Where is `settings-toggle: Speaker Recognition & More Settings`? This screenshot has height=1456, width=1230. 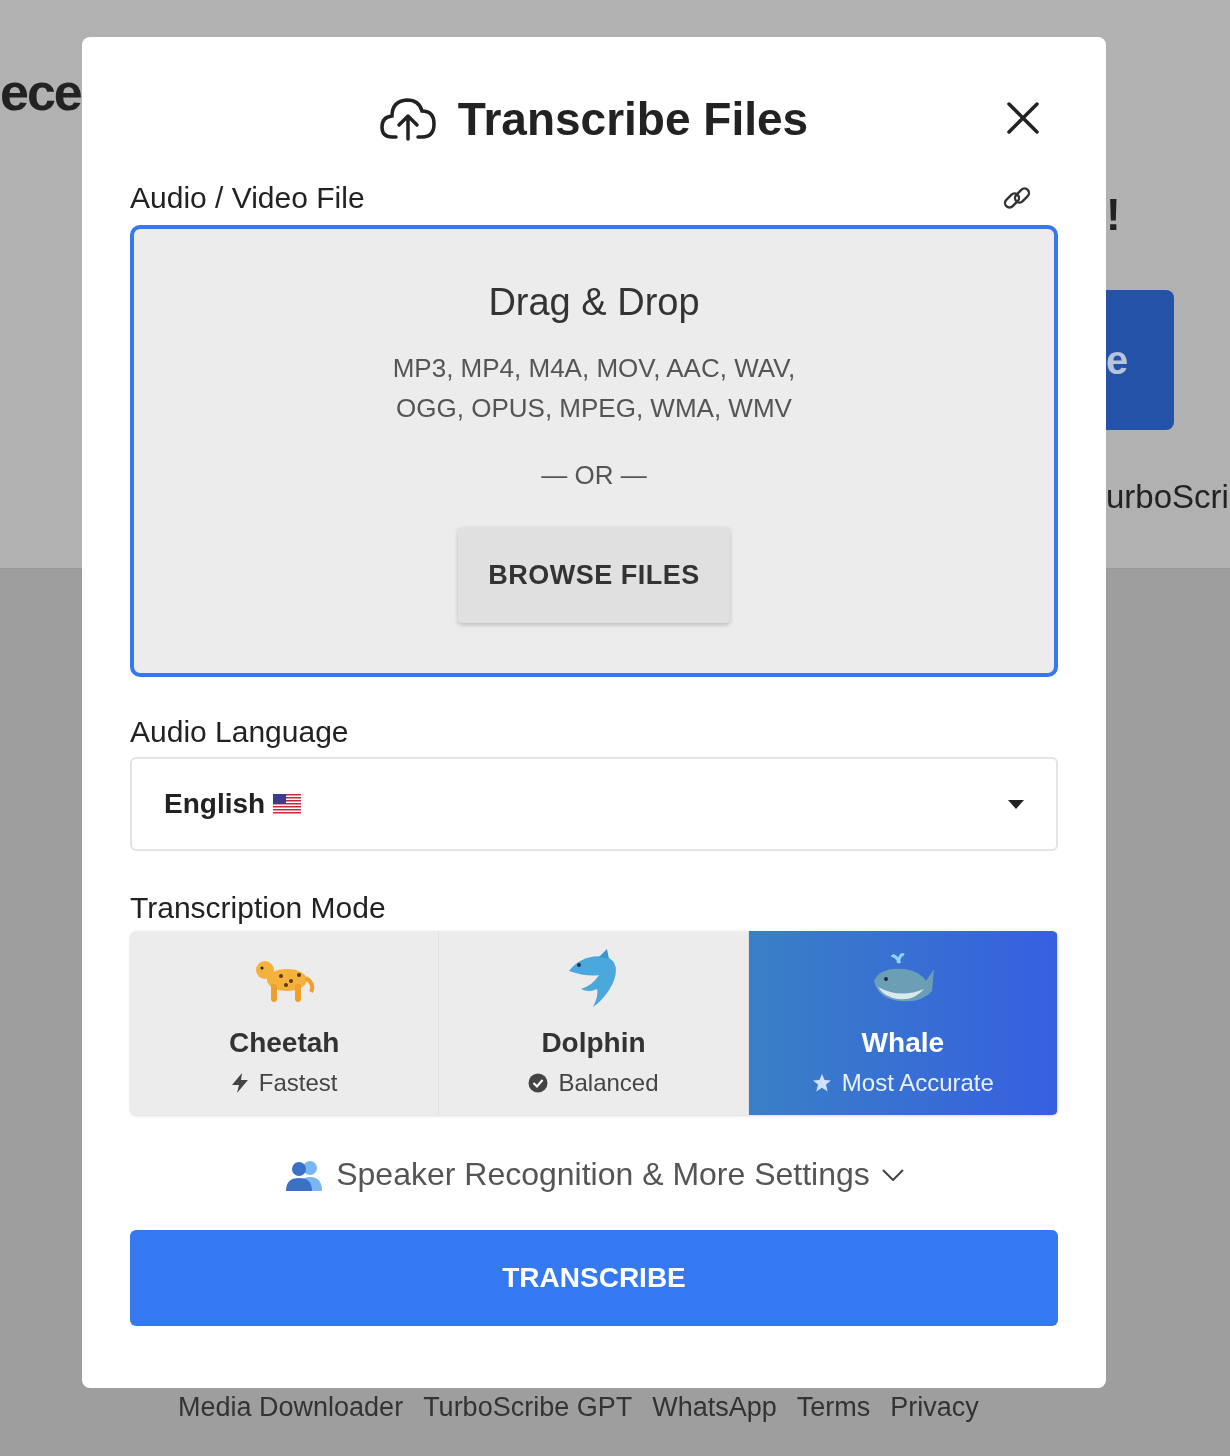 settings-toggle: Speaker Recognition & More Settings is located at coordinates (594, 1174).